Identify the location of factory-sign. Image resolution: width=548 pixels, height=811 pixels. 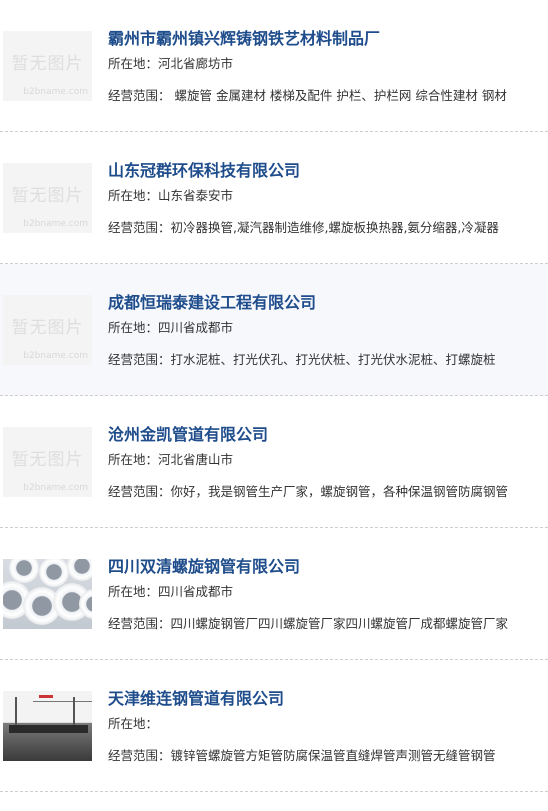
(48, 729).